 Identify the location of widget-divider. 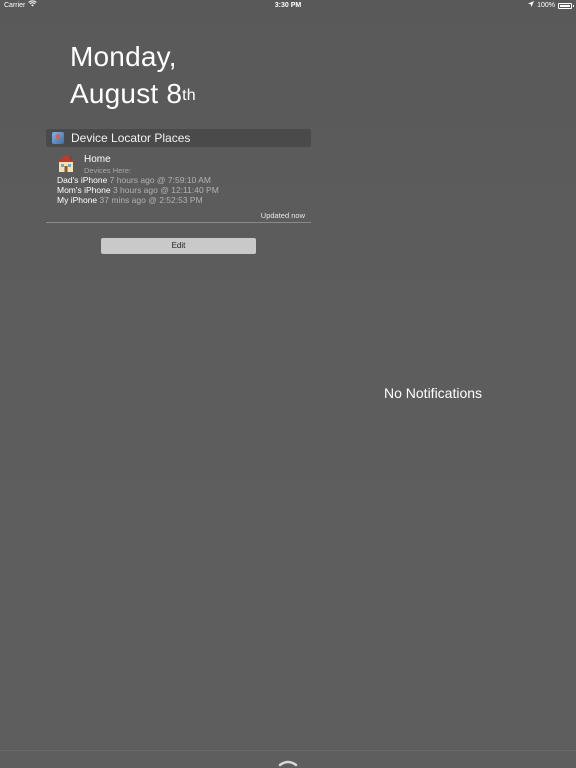
(178, 222).